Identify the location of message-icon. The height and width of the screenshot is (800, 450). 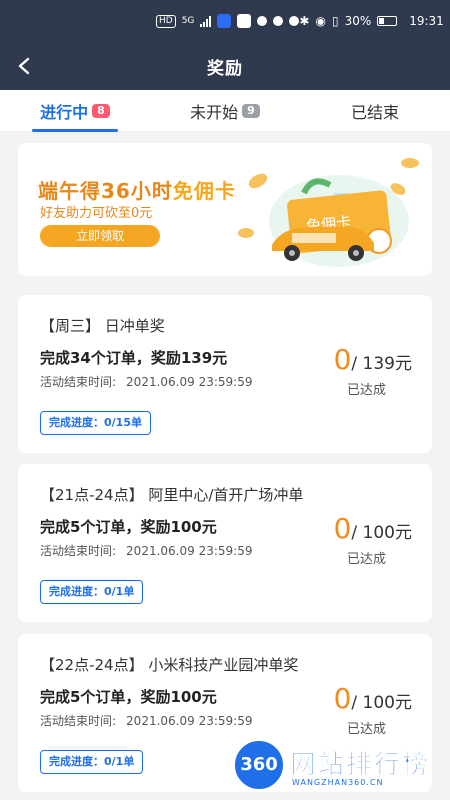
(294, 21).